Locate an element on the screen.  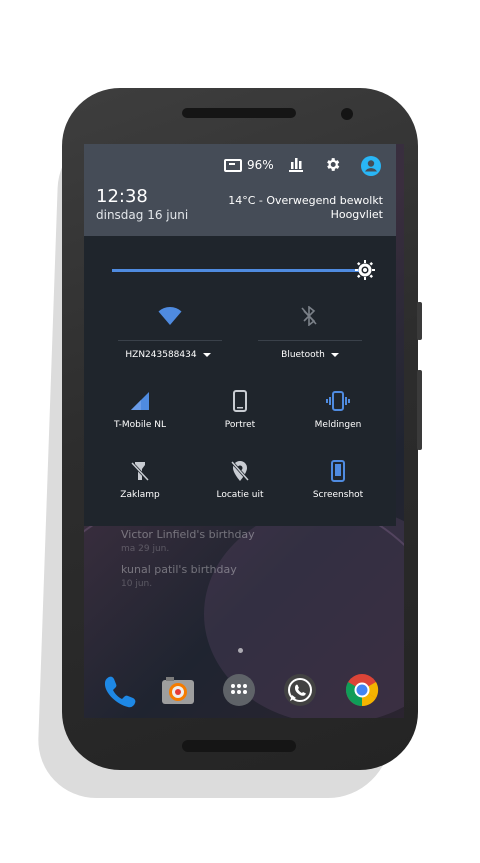
tile-label: Portret is located at coordinates (240, 425).